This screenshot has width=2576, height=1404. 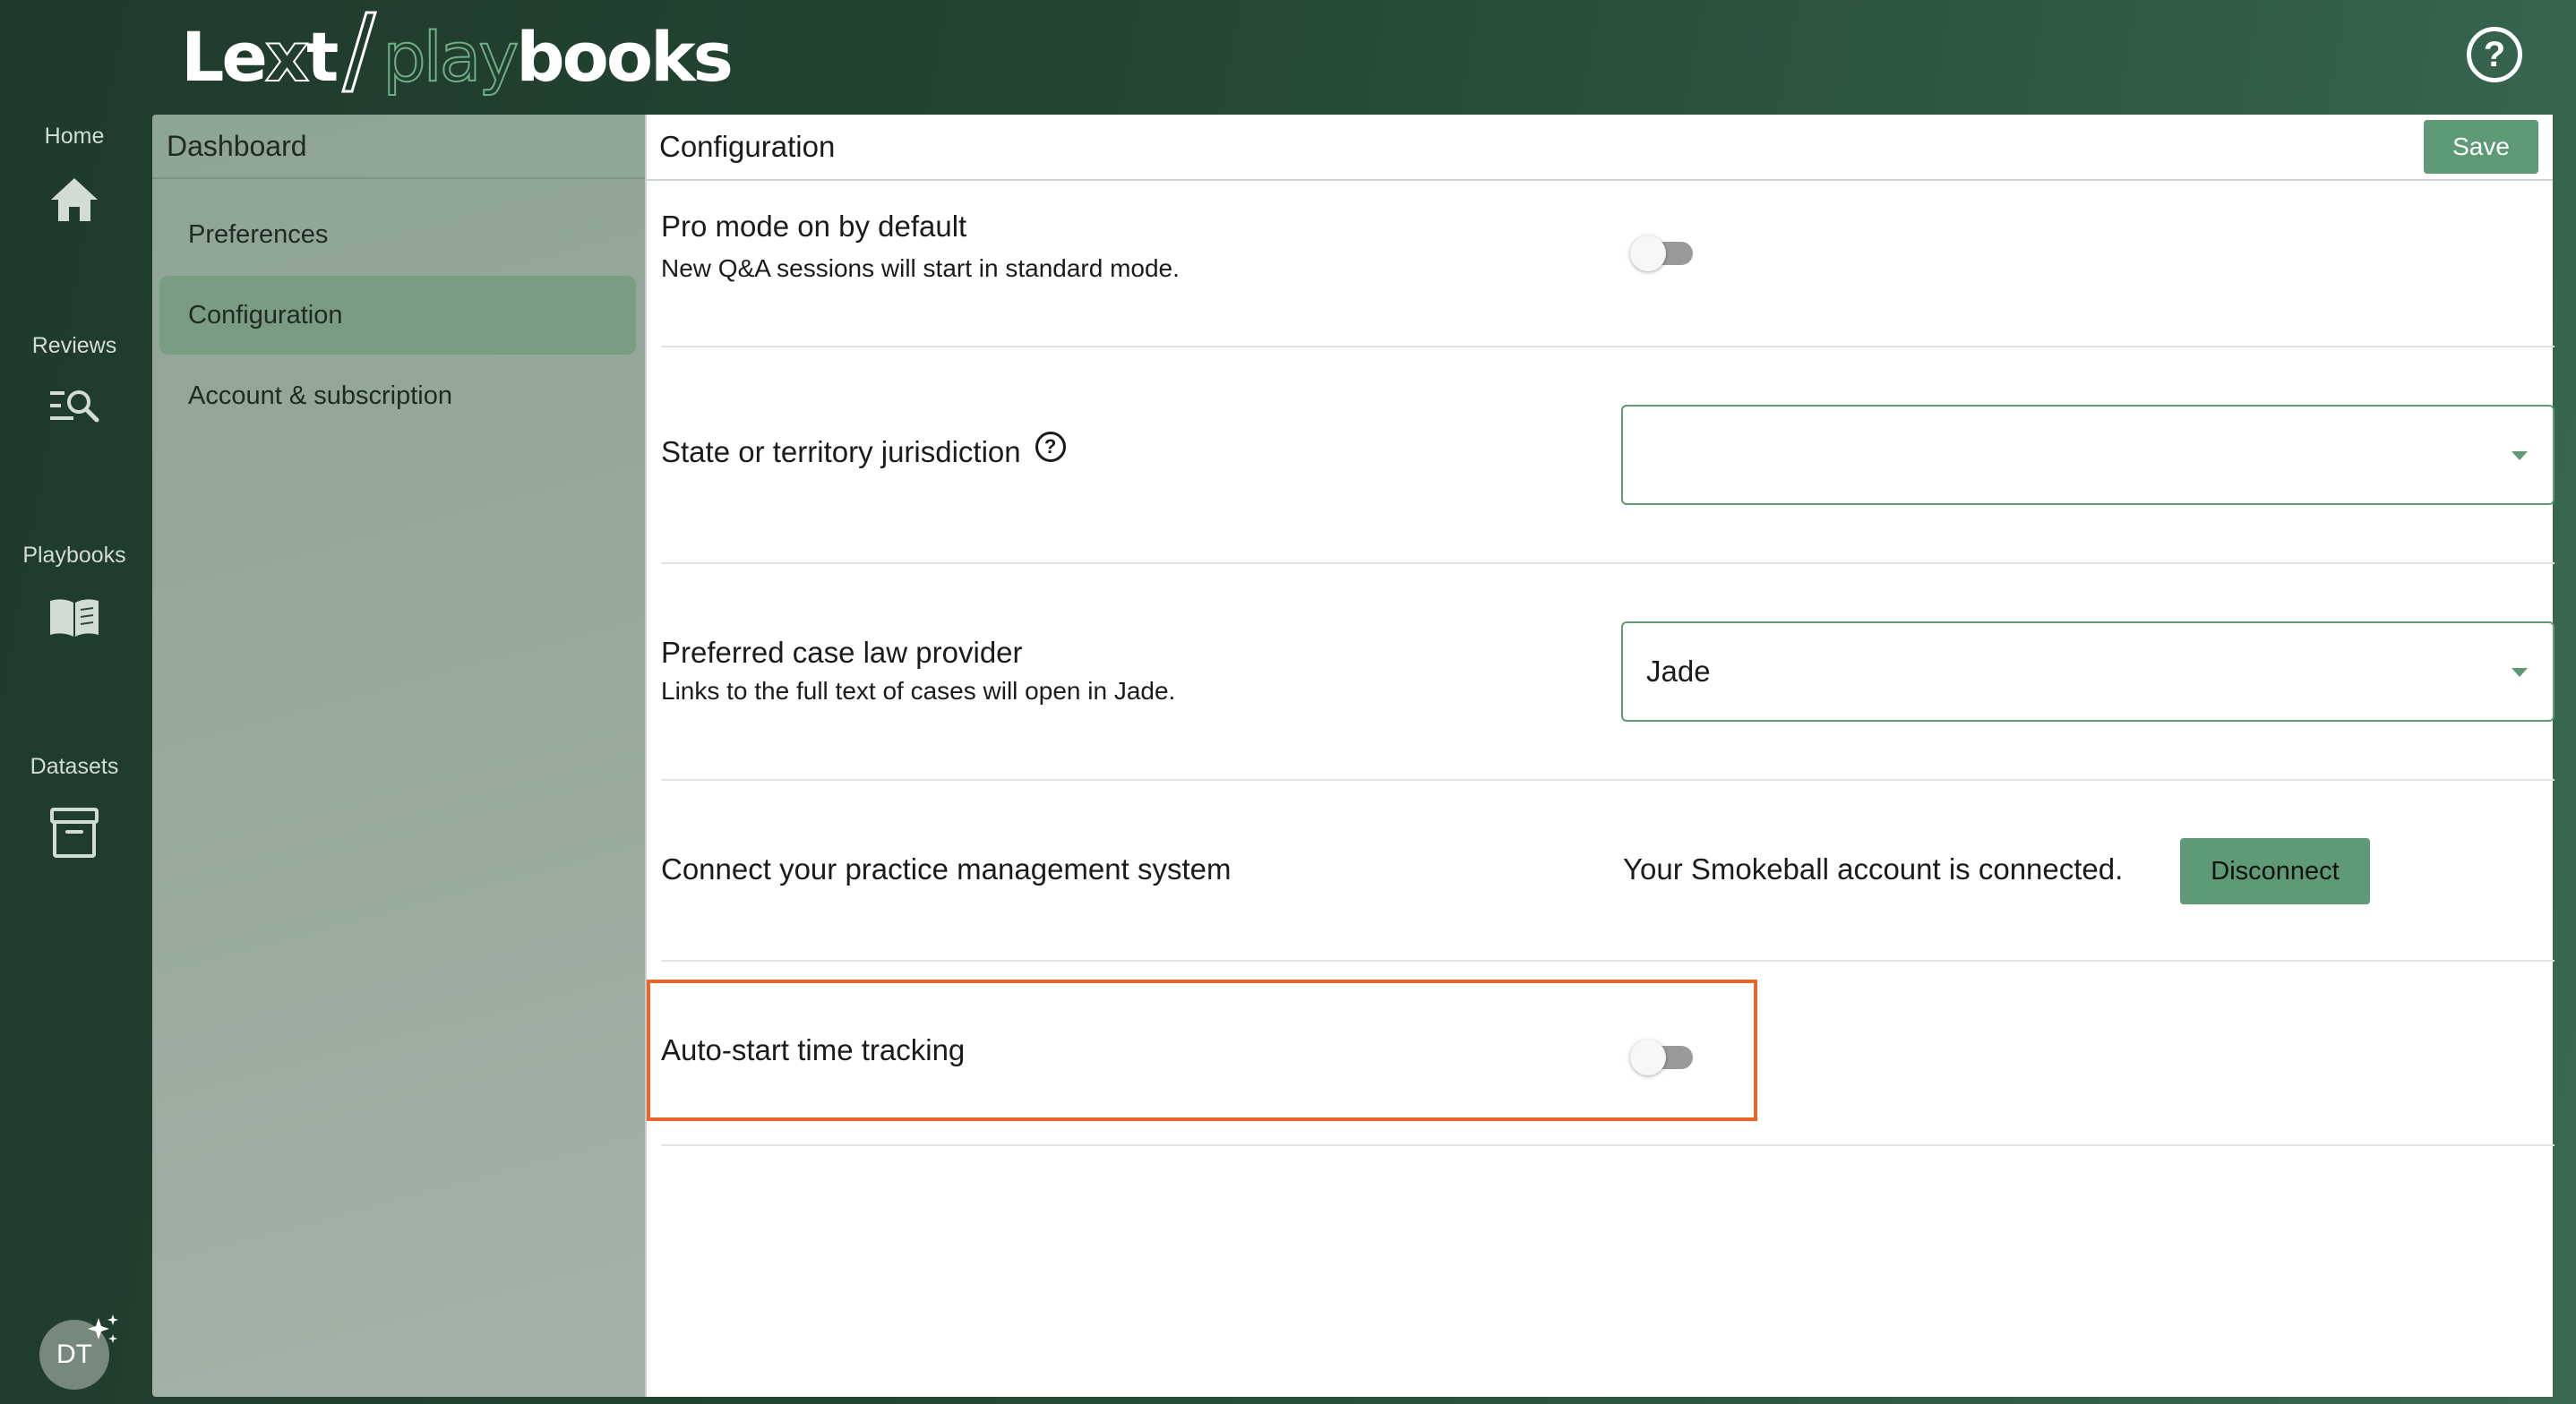 What do you see at coordinates (74, 136) in the screenshot?
I see `nav-label-home: Home` at bounding box center [74, 136].